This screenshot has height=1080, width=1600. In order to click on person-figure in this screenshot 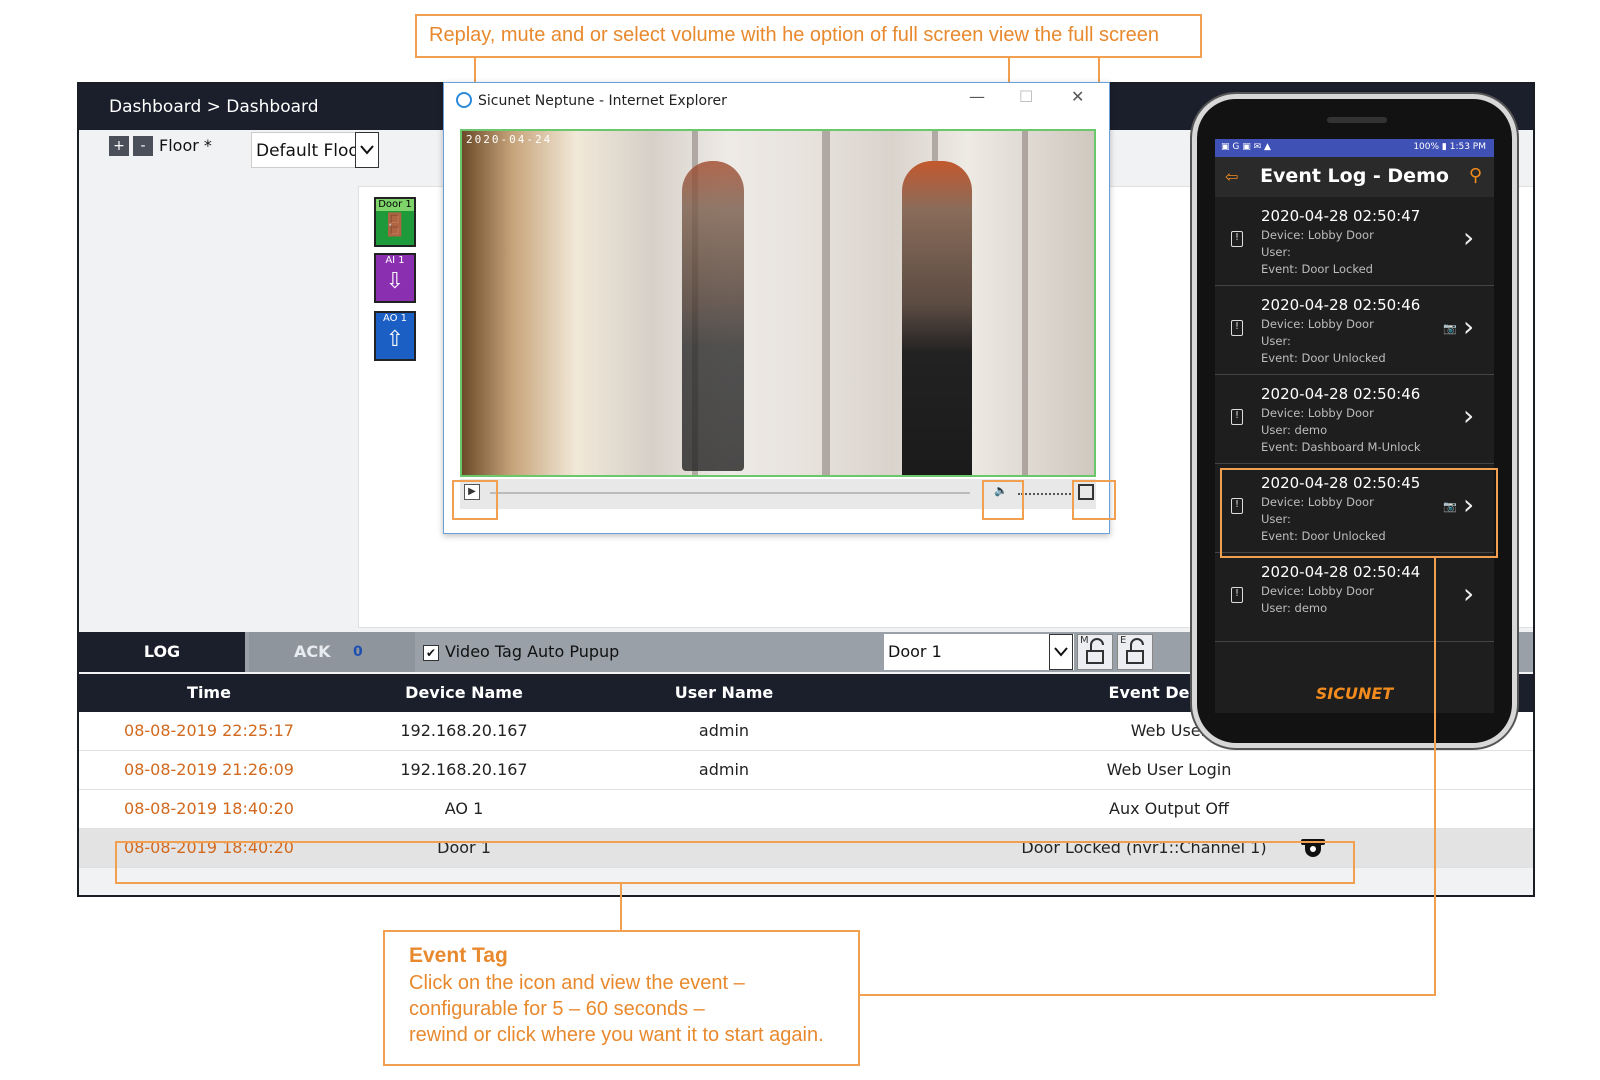, I will do `click(937, 318)`.